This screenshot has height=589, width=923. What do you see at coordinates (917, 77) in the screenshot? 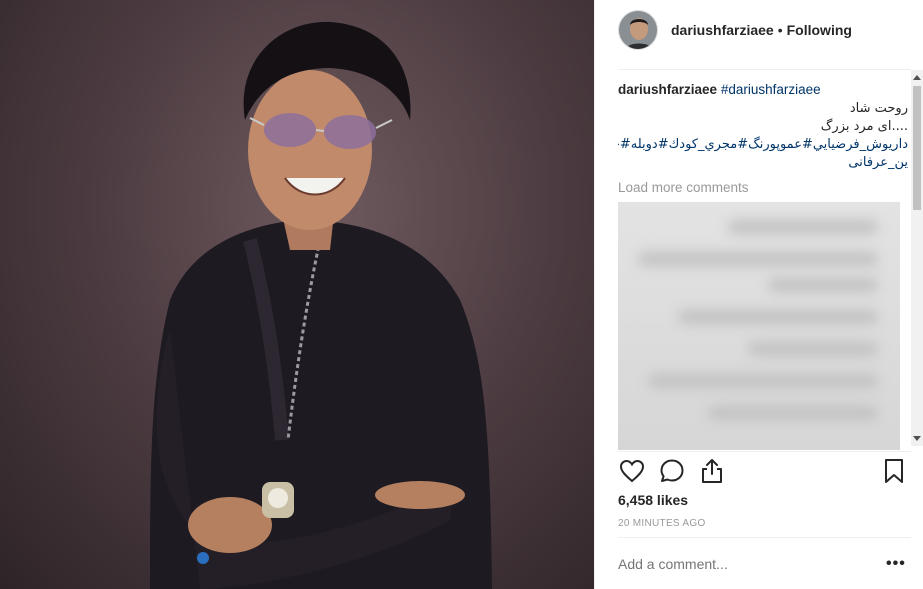
I see `scroll-up-arrow-icon` at bounding box center [917, 77].